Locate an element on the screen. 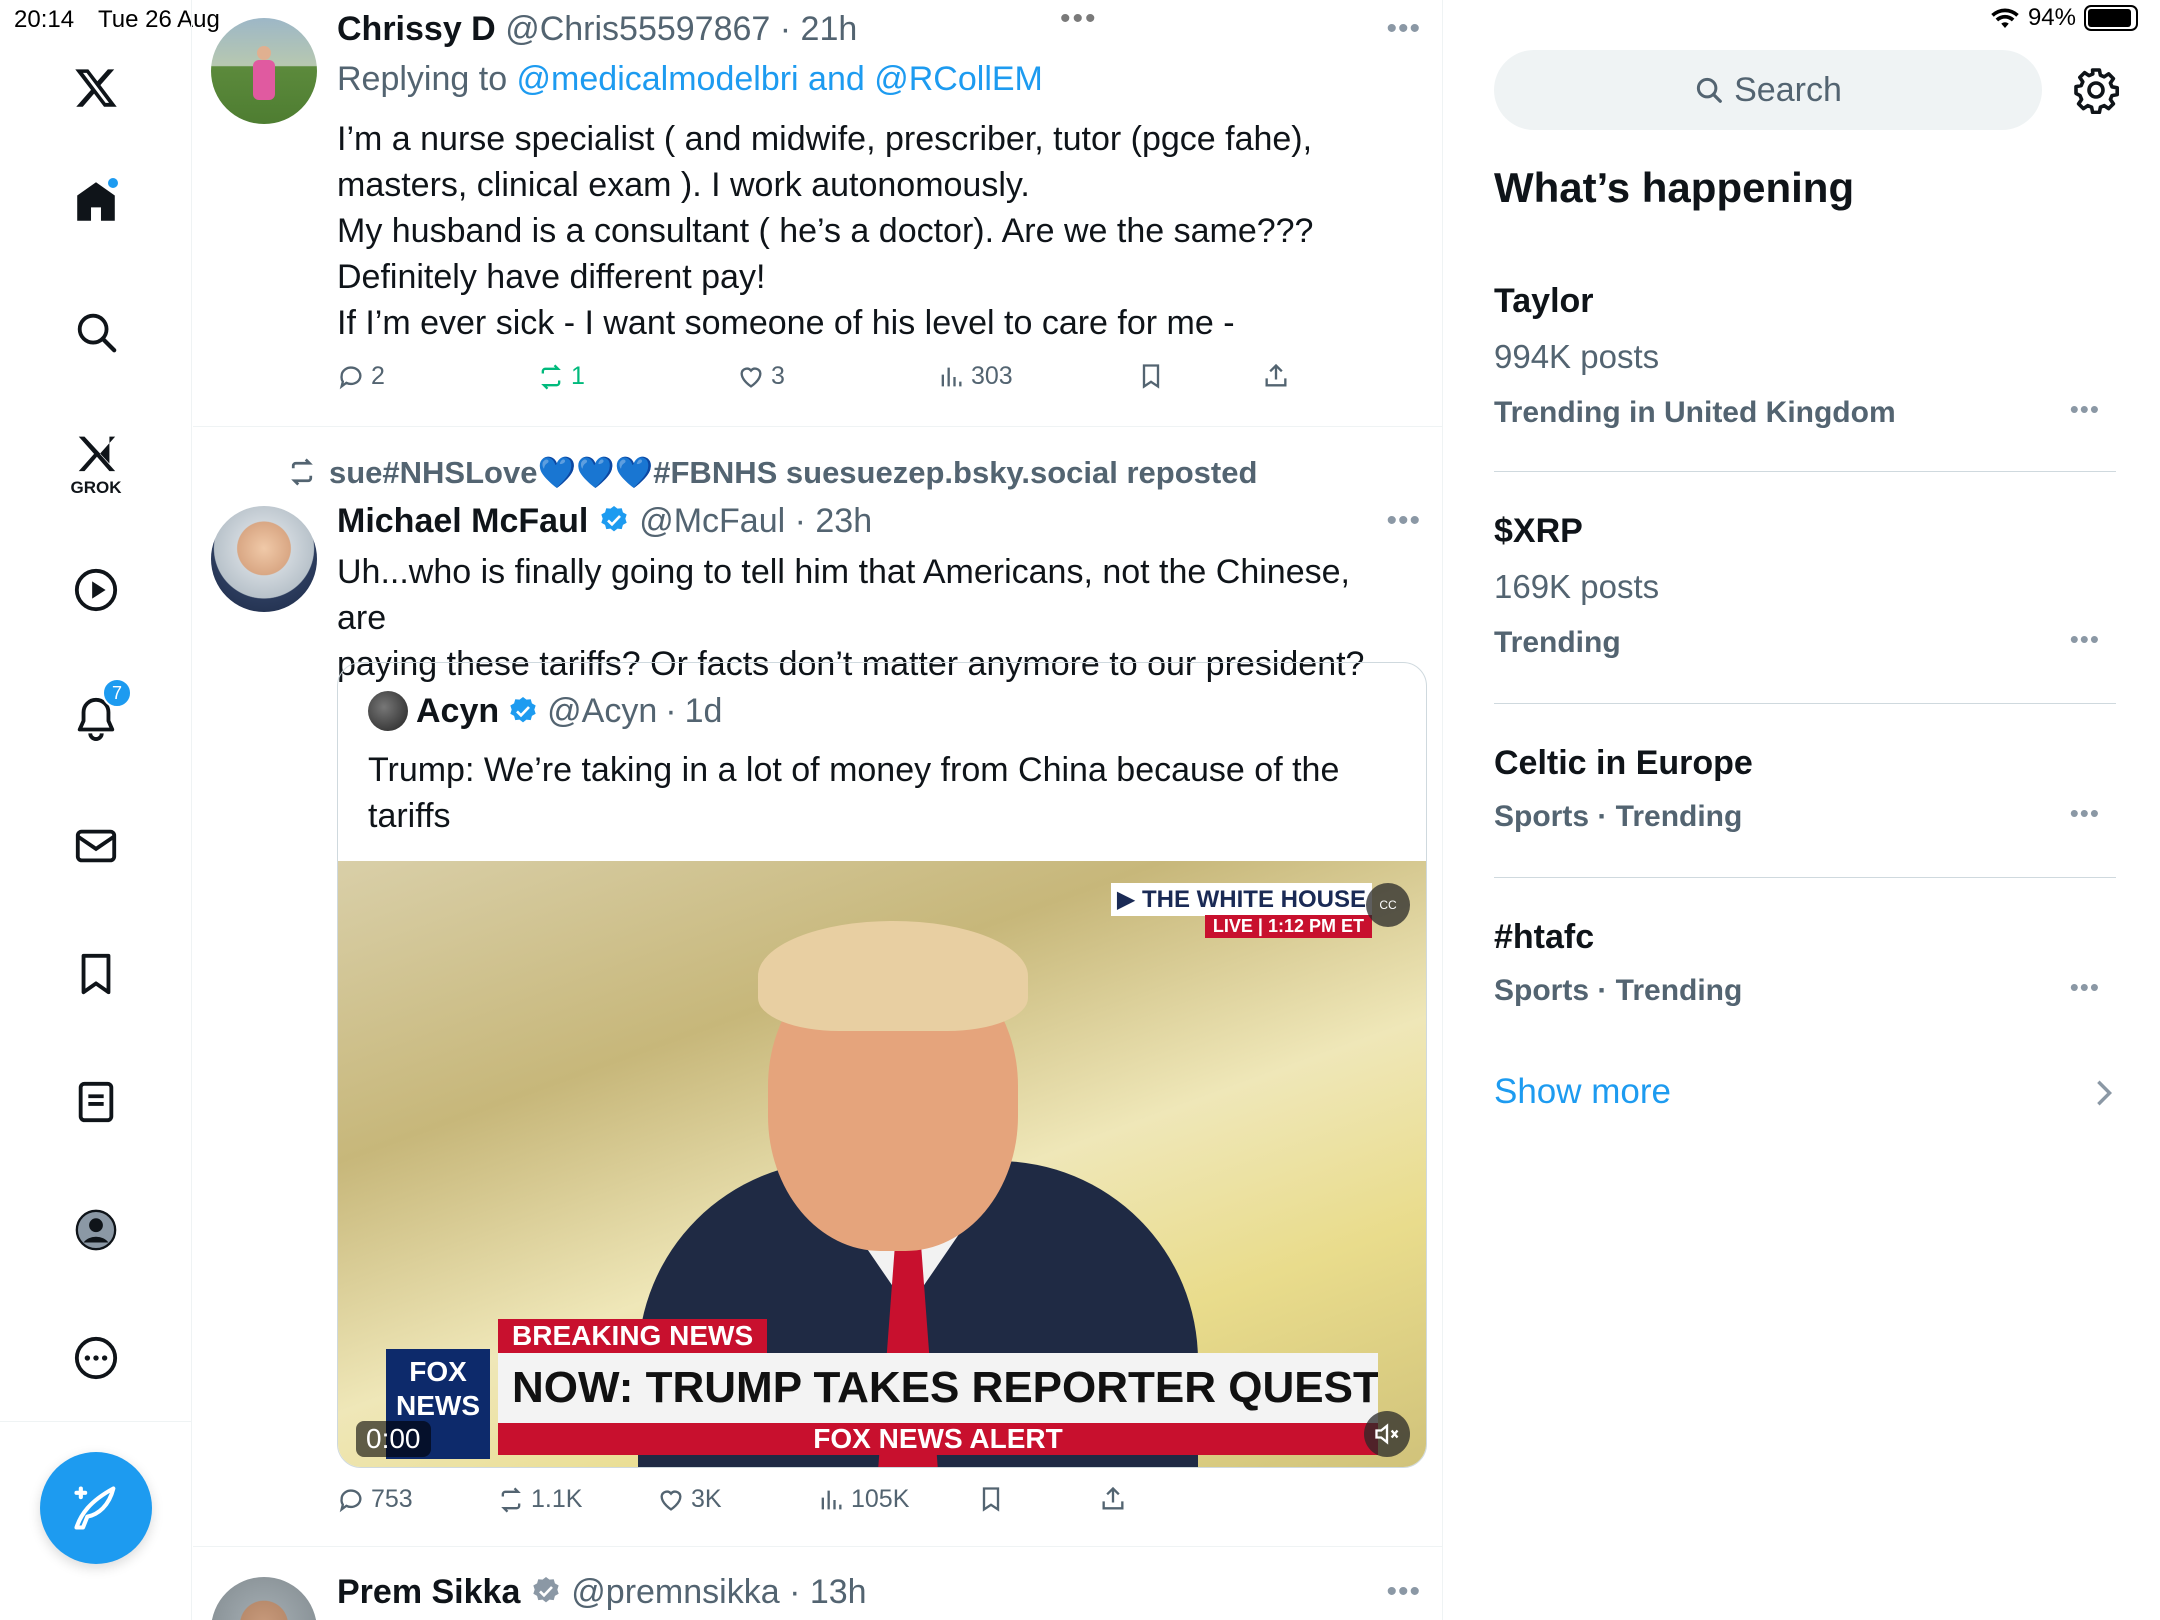 This screenshot has height=1620, width=2160. reply-mention-1: @medicalmodelbri is located at coordinates (658, 79).